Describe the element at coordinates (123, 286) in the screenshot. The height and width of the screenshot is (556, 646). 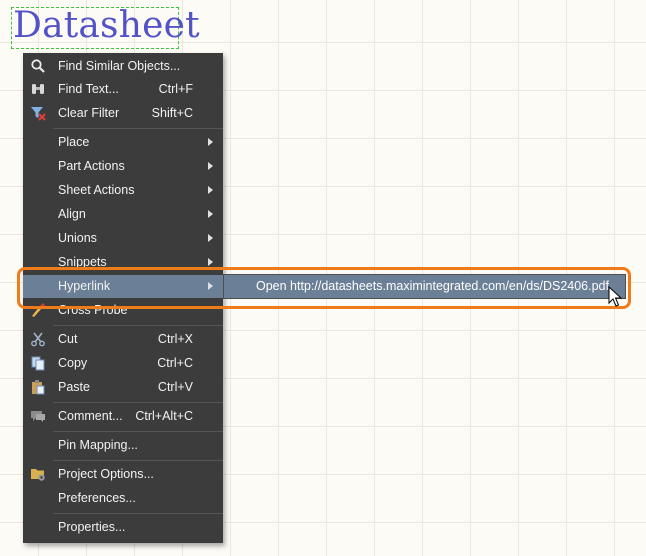
I see `menu-item-hyperlink: Hyperlink` at that location.